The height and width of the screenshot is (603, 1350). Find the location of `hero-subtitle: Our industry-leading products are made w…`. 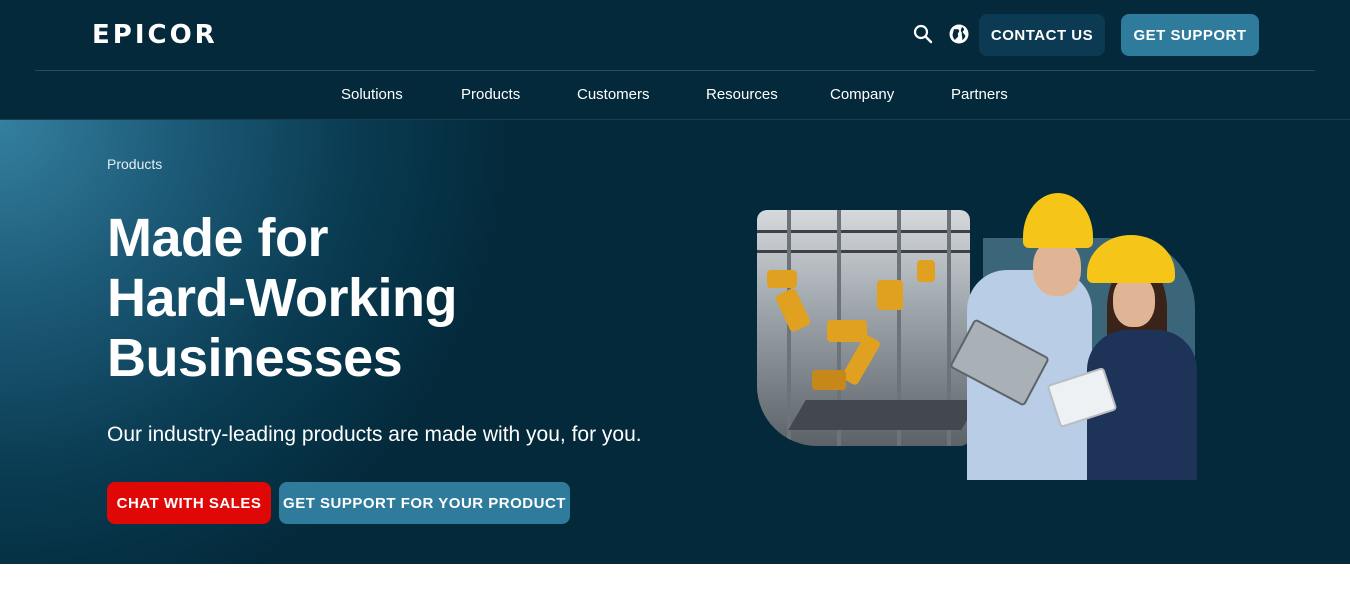

hero-subtitle: Our industry-leading products are made w… is located at coordinates (374, 434).